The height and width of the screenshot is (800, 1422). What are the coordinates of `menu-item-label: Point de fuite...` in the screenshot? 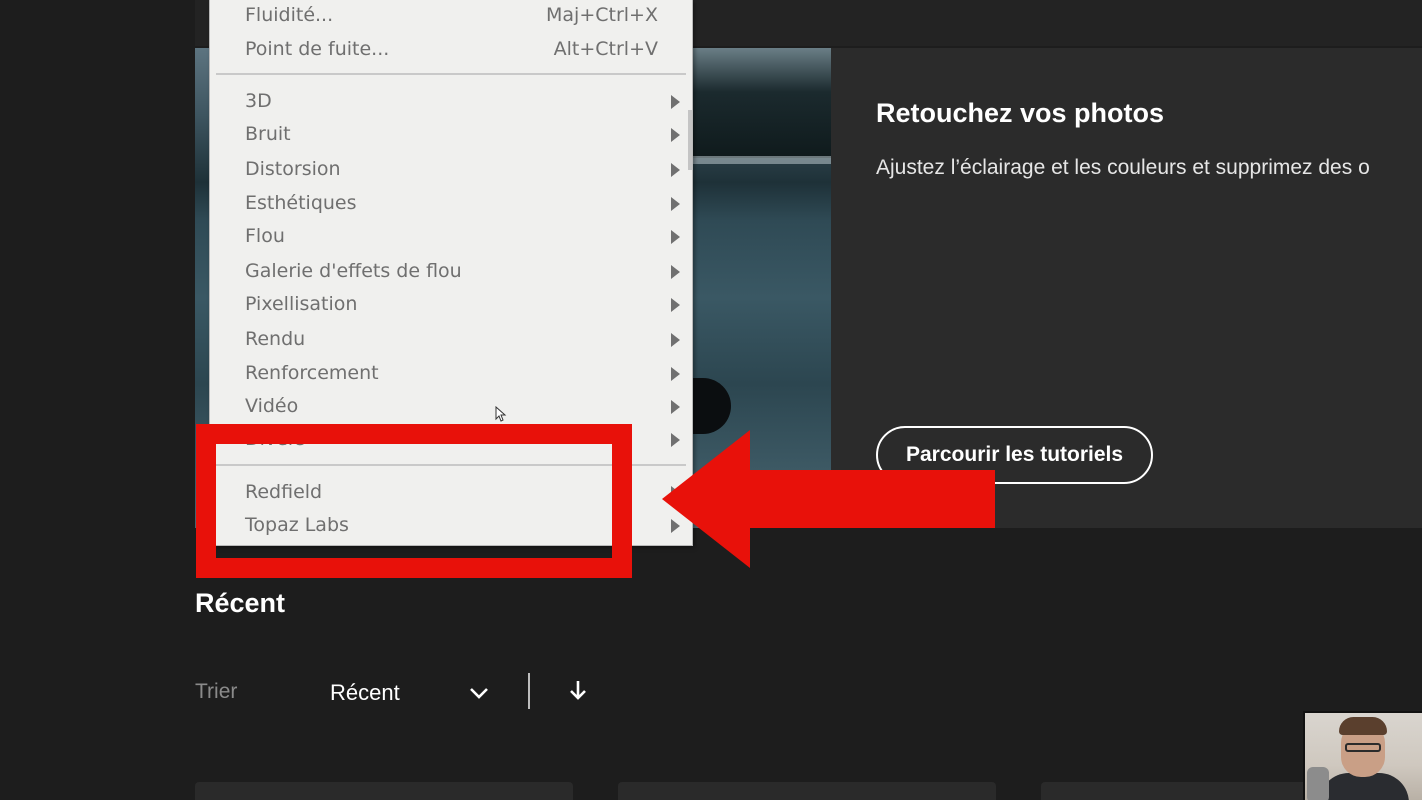 It's located at (317, 49).